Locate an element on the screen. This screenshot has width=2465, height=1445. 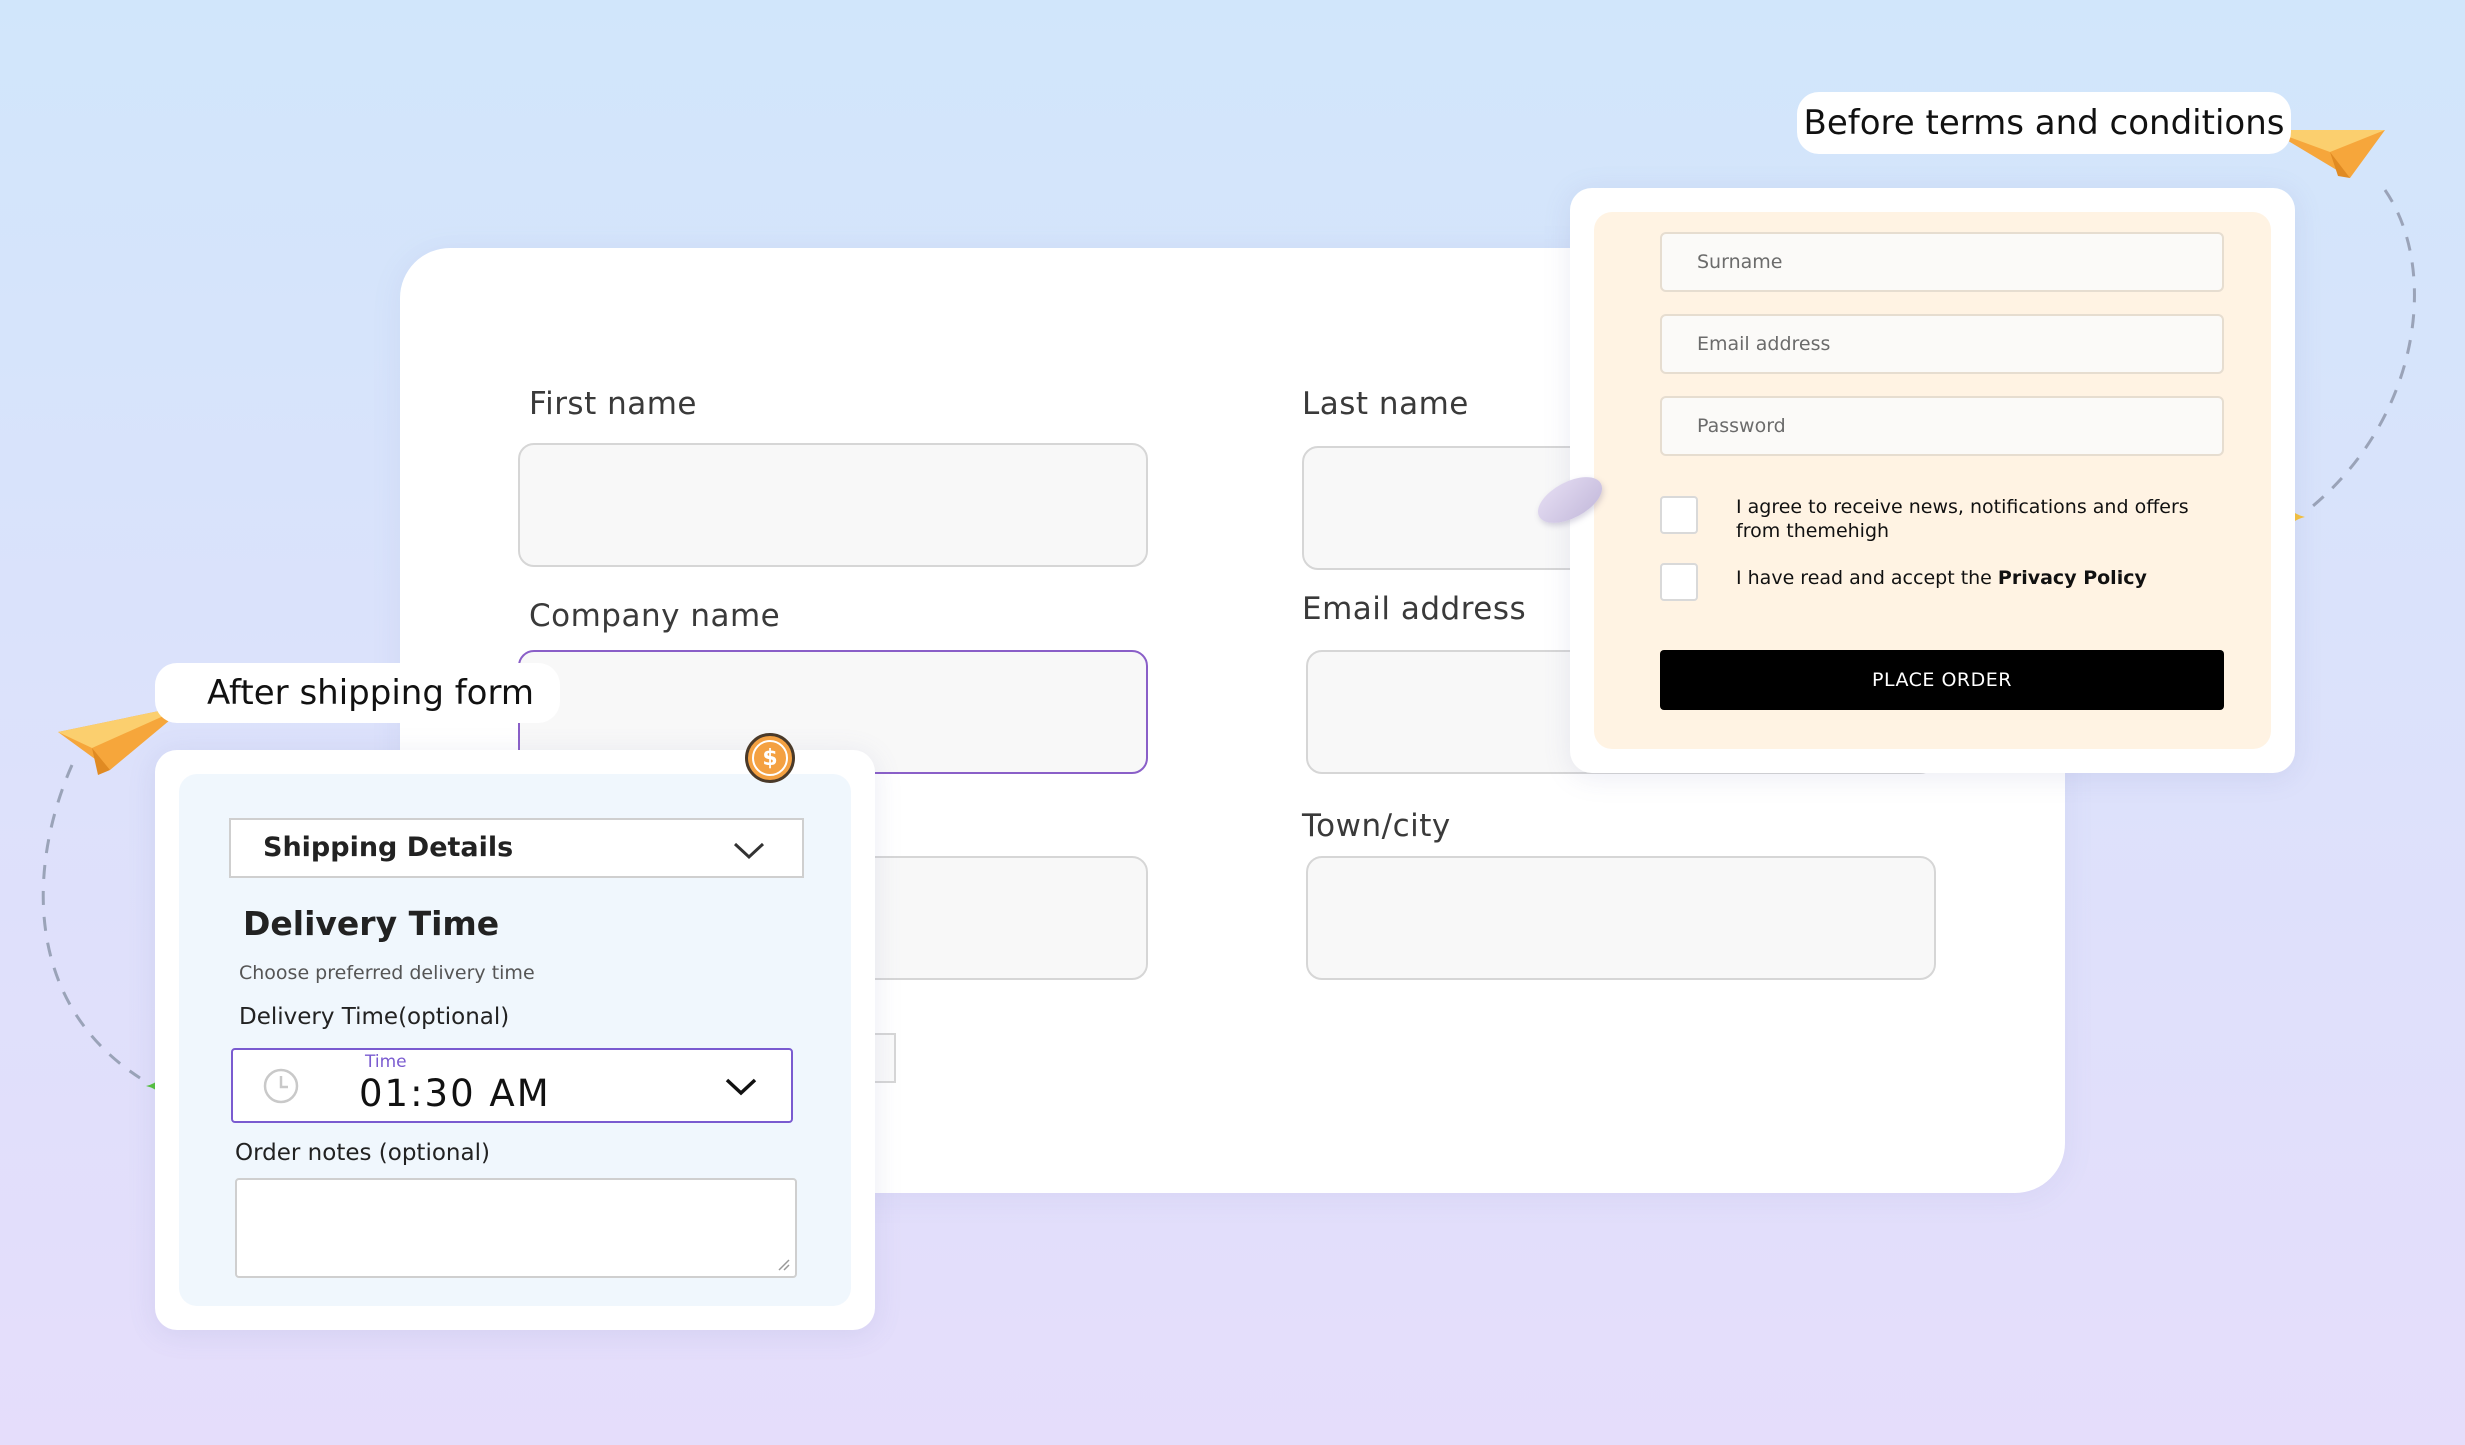
agree-news-checkbox is located at coordinates (1679, 515).